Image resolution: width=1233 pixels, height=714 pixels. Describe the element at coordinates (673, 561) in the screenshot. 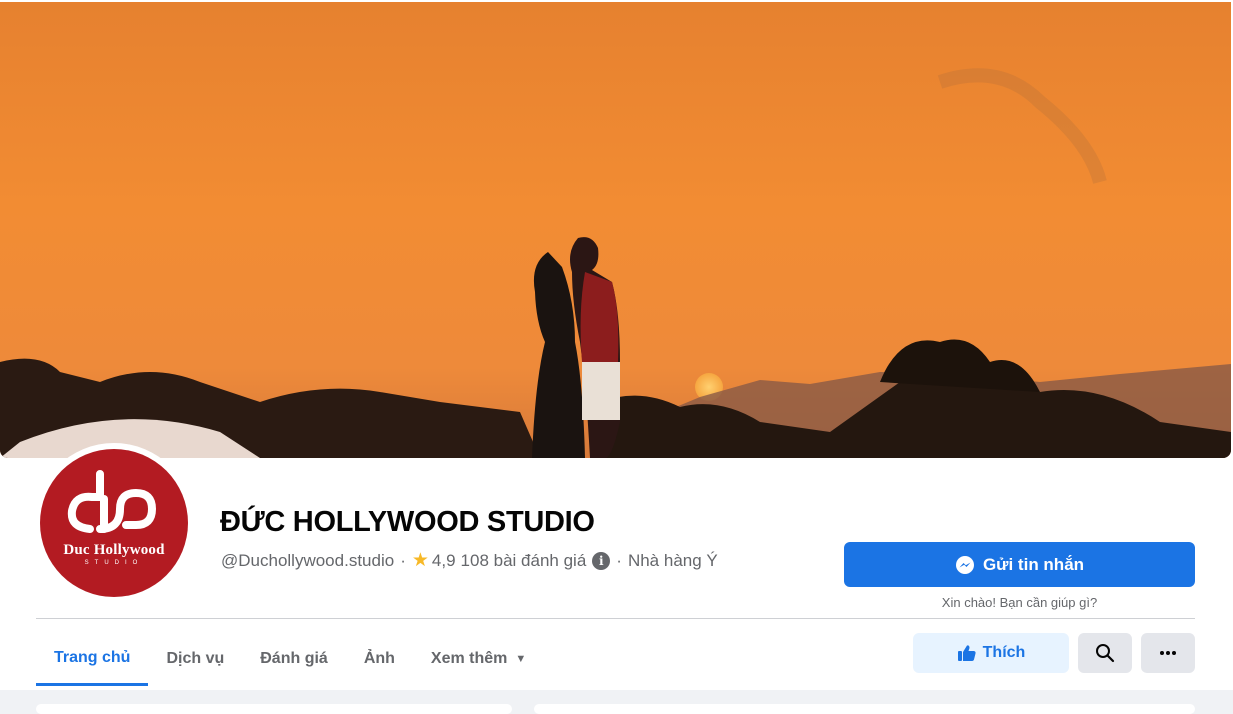

I see `page-category: Nhà hàng Ý` at that location.